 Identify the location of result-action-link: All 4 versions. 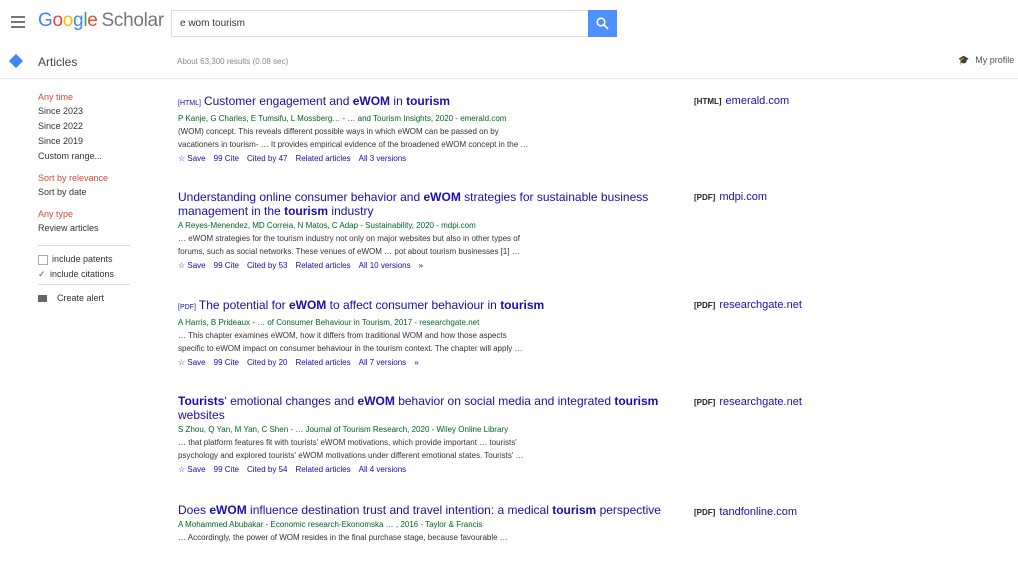
(383, 469).